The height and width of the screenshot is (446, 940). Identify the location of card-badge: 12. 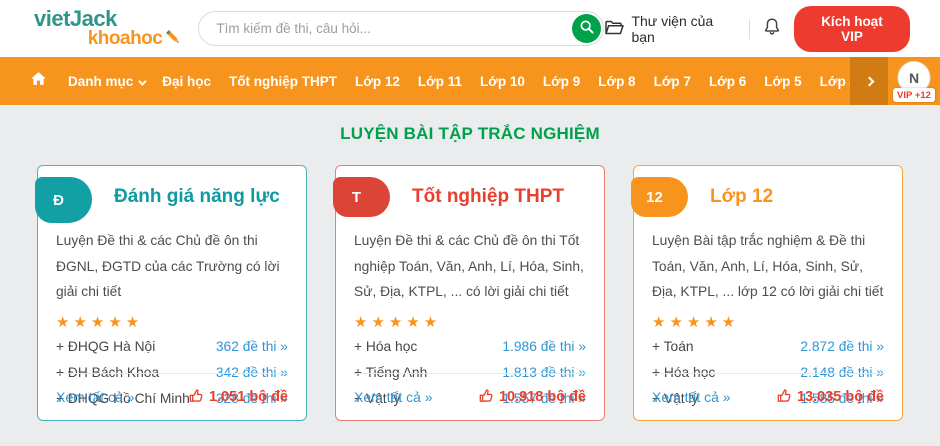
(659, 197).